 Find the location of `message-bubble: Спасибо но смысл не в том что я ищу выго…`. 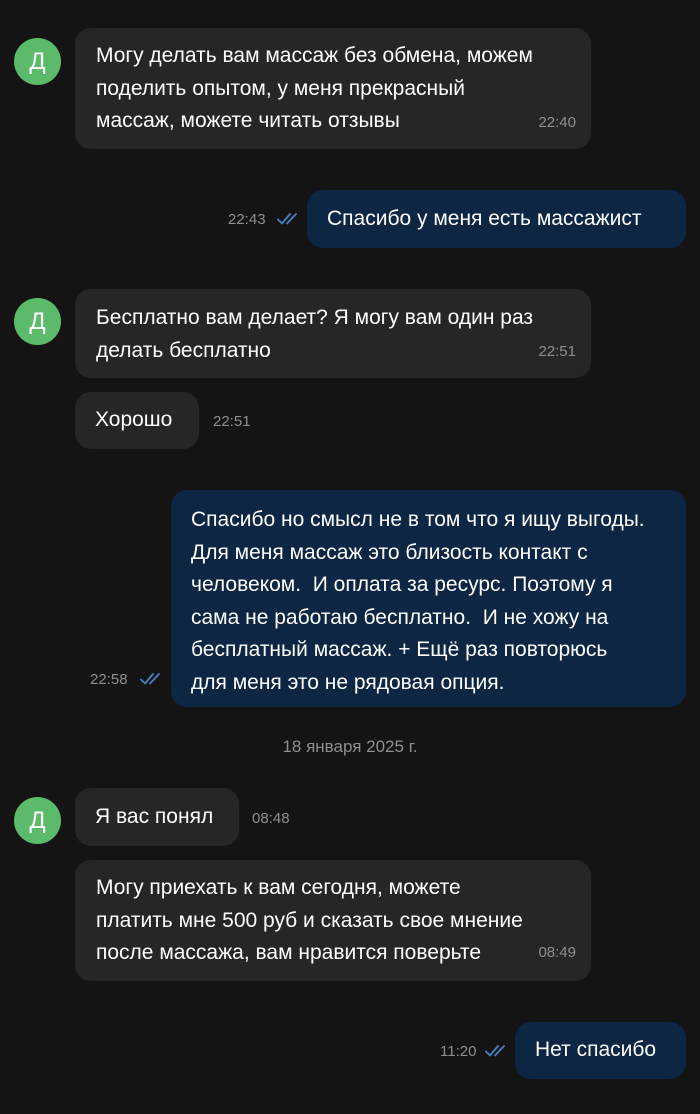

message-bubble: Спасибо но смысл не в том что я ищу выго… is located at coordinates (428, 598).